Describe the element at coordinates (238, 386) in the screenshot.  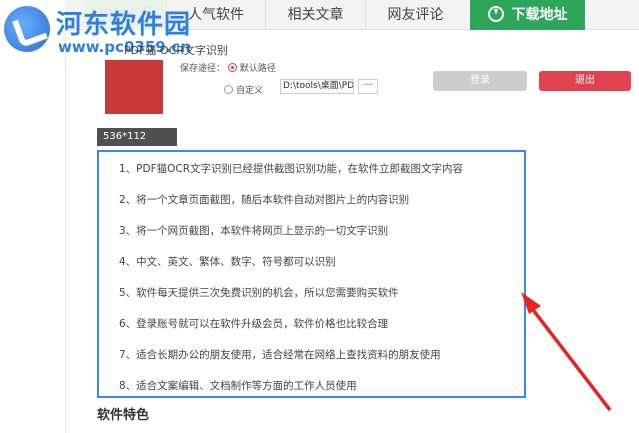
I see `feature-item: 8、适合文案编辑、文档制作等方面的工作人员使用` at that location.